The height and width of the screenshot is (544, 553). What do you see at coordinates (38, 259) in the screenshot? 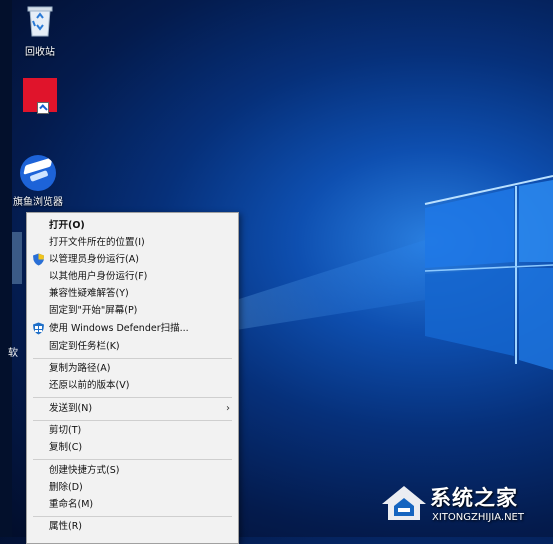
I see `shield-icon` at bounding box center [38, 259].